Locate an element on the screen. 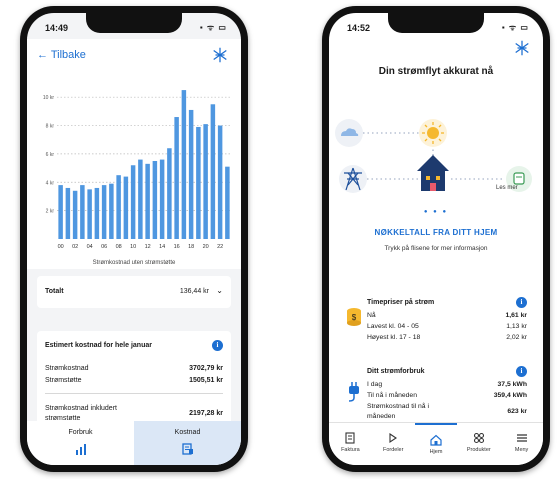 This screenshot has width=560, height=479. bottom-nav: Faktura Fordeler Hjem Produkter Meny is located at coordinates (436, 443).